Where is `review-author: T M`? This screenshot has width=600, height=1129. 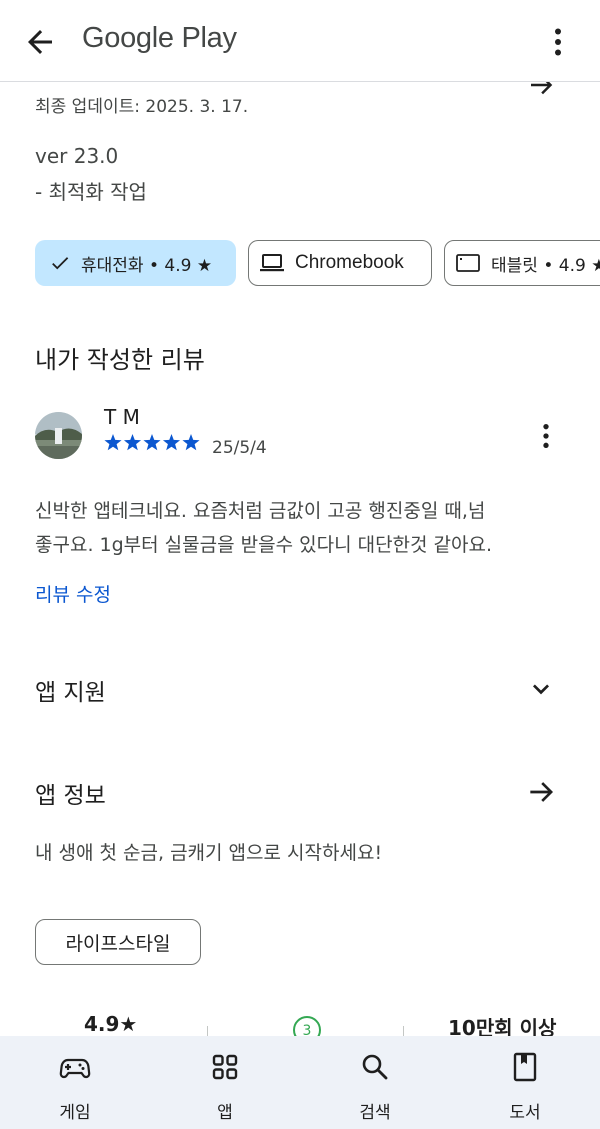
review-author: T M is located at coordinates (122, 417).